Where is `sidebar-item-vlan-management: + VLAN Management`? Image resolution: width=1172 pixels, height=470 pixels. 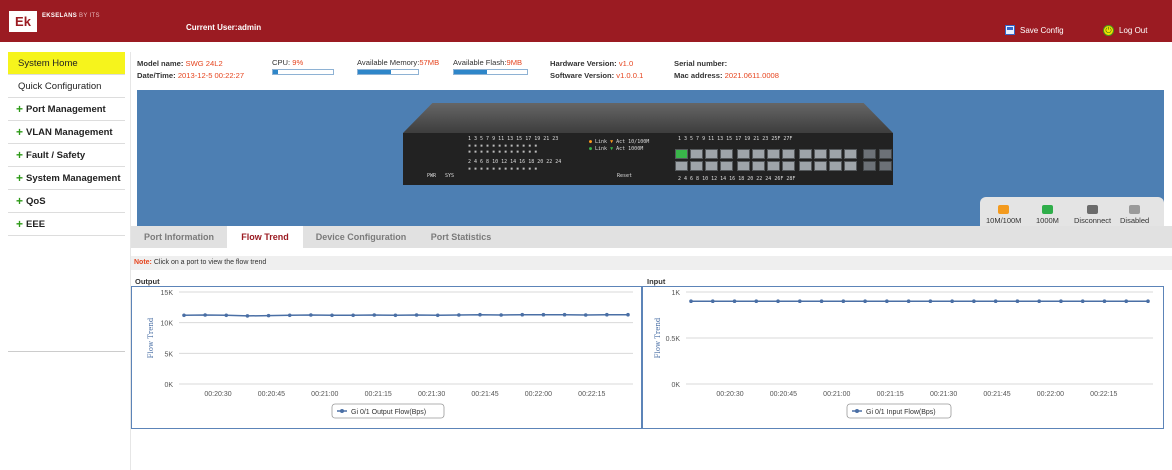 sidebar-item-vlan-management: + VLAN Management is located at coordinates (66, 132).